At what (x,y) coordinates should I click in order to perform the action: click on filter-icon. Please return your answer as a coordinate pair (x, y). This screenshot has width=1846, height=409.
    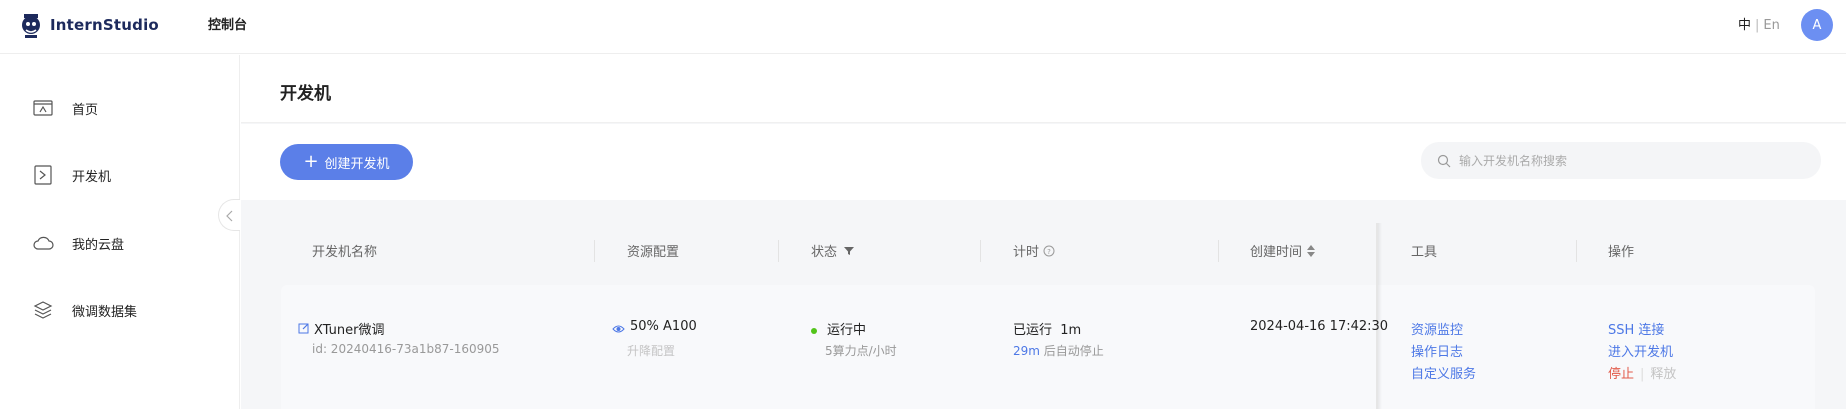
    Looking at the image, I should click on (849, 251).